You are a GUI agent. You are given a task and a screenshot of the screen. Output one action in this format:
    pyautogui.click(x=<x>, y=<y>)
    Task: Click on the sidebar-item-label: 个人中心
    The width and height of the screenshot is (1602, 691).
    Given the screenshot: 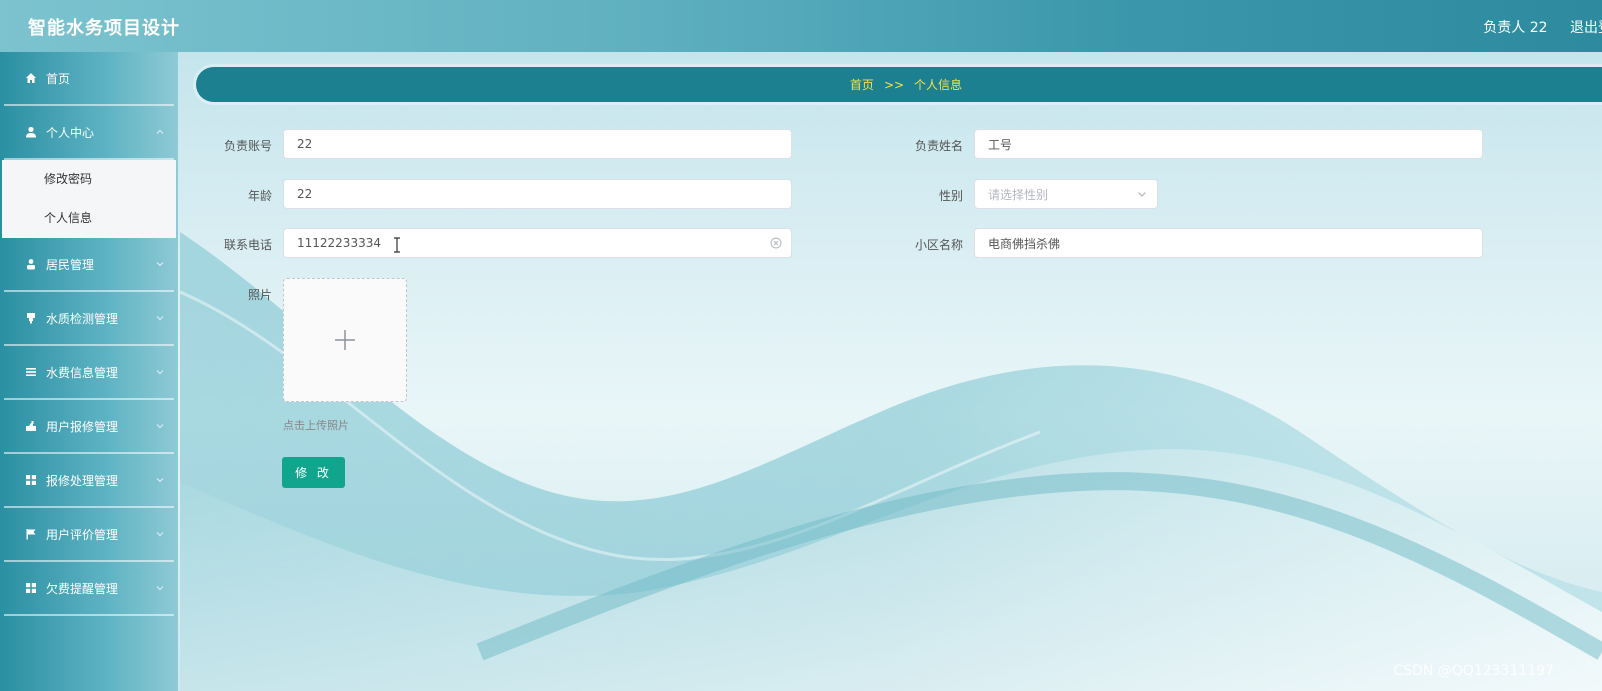 What is the action you would take?
    pyautogui.click(x=70, y=132)
    